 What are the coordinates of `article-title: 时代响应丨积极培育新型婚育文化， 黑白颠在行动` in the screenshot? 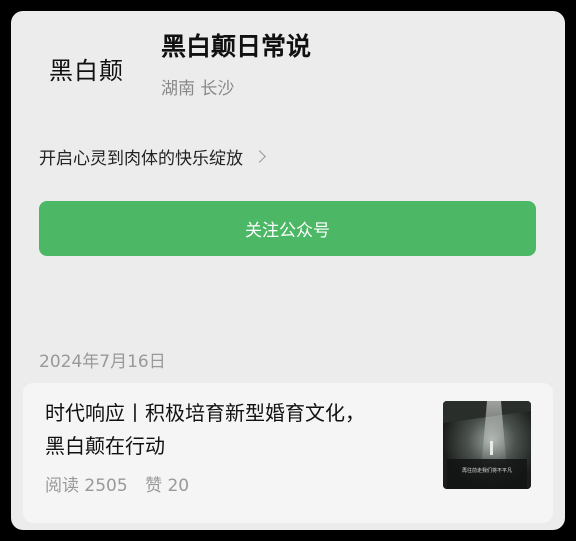 It's located at (235, 430).